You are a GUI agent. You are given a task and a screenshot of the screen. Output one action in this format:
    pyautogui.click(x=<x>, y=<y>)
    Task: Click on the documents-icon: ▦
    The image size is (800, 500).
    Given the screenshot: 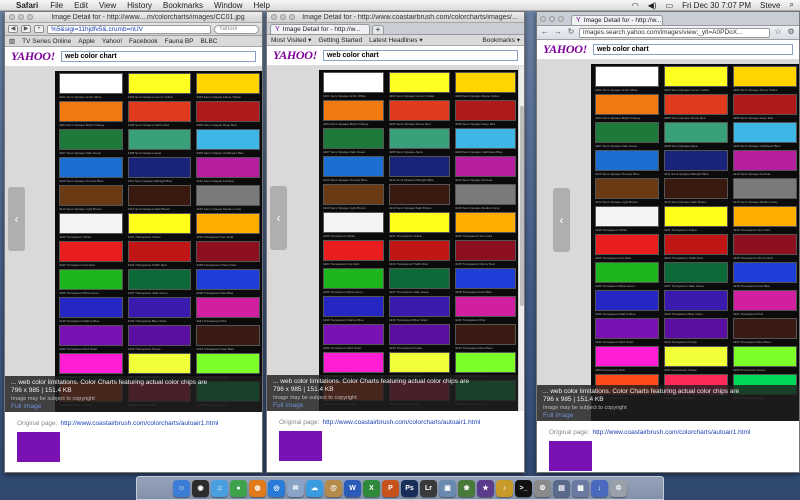 What is the action you would take?
    pyautogui.click(x=580, y=488)
    